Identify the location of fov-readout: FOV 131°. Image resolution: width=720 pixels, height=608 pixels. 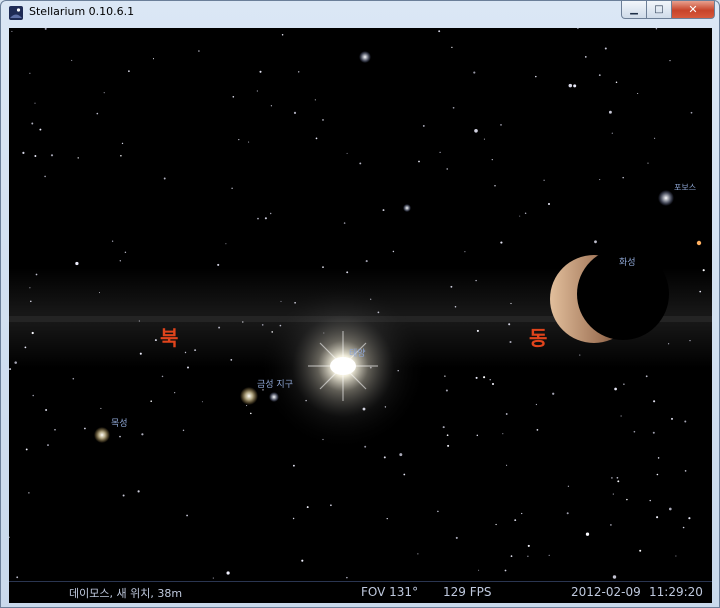
(390, 592).